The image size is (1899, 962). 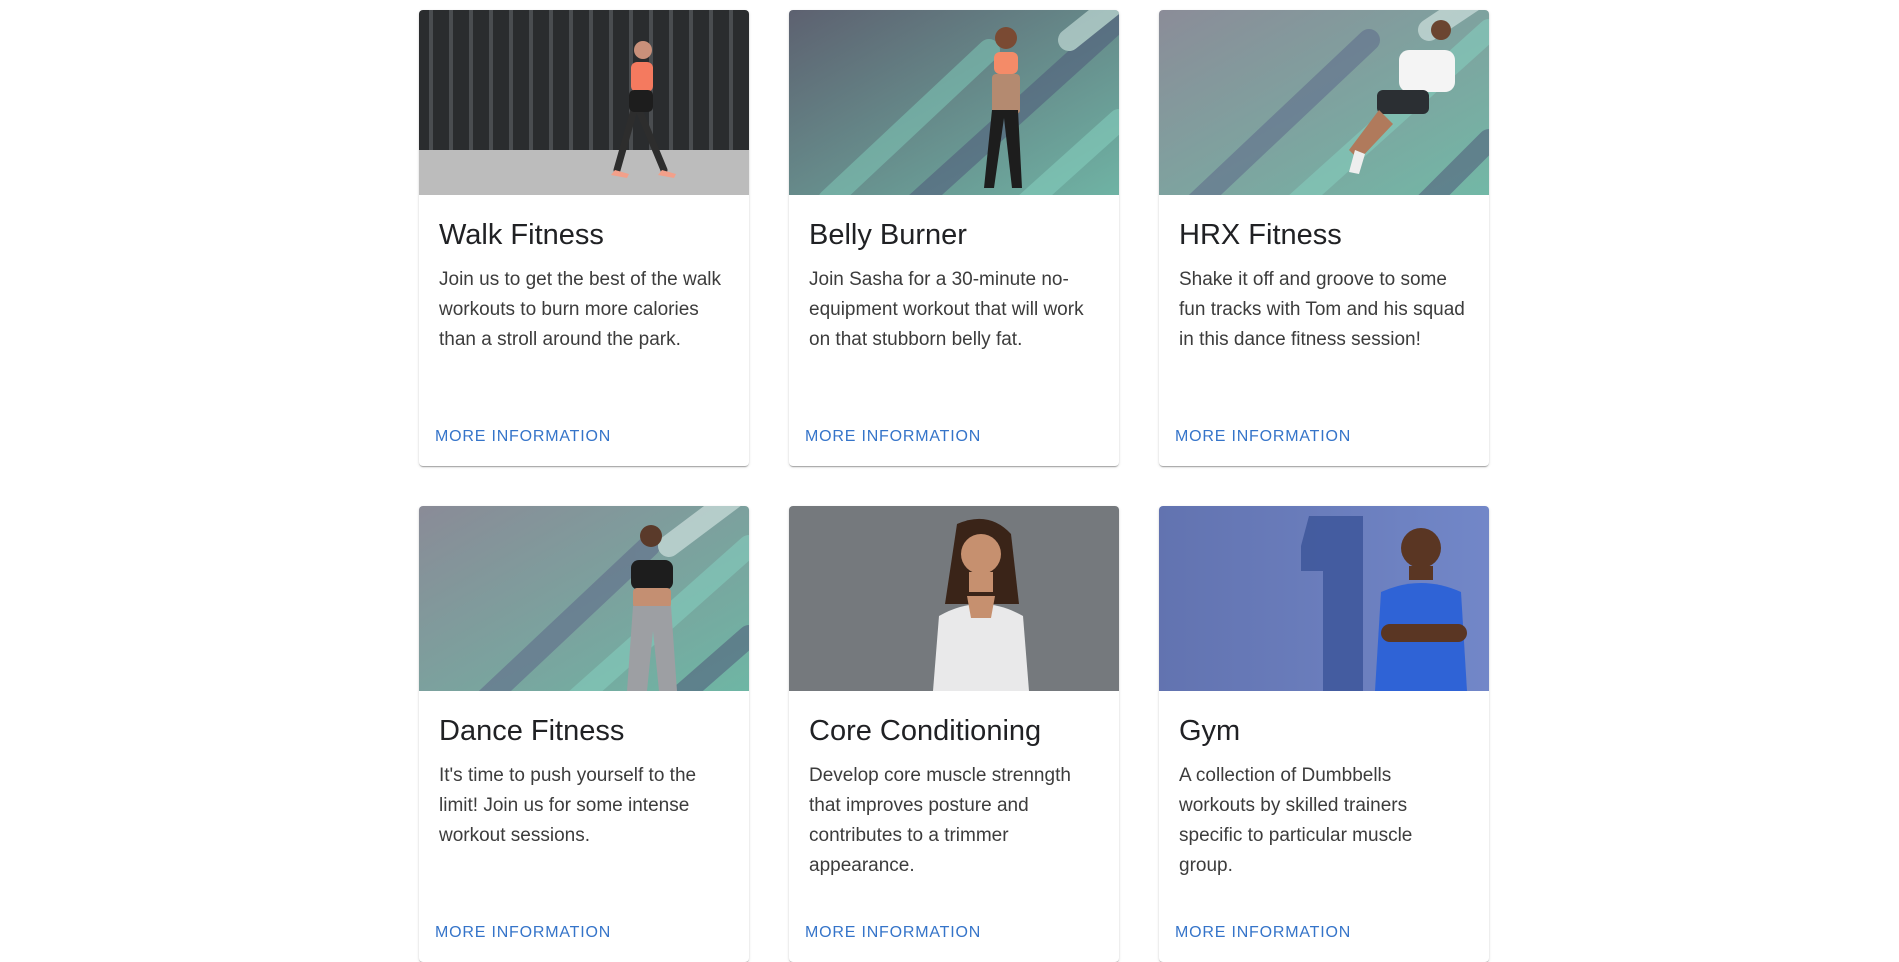 What do you see at coordinates (954, 598) in the screenshot?
I see `core-conditioning-image` at bounding box center [954, 598].